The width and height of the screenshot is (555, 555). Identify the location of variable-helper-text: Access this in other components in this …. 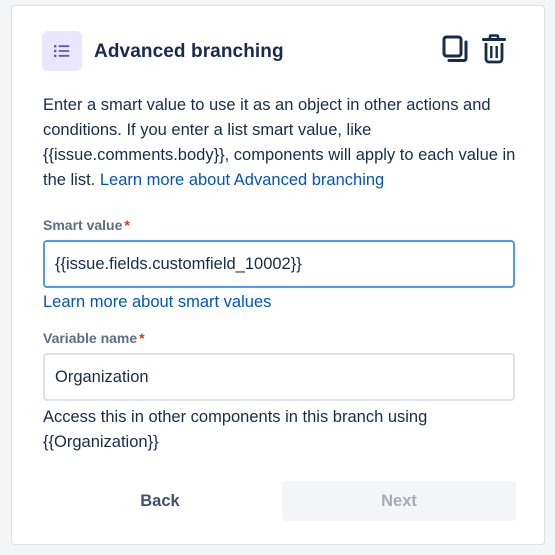
(235, 429).